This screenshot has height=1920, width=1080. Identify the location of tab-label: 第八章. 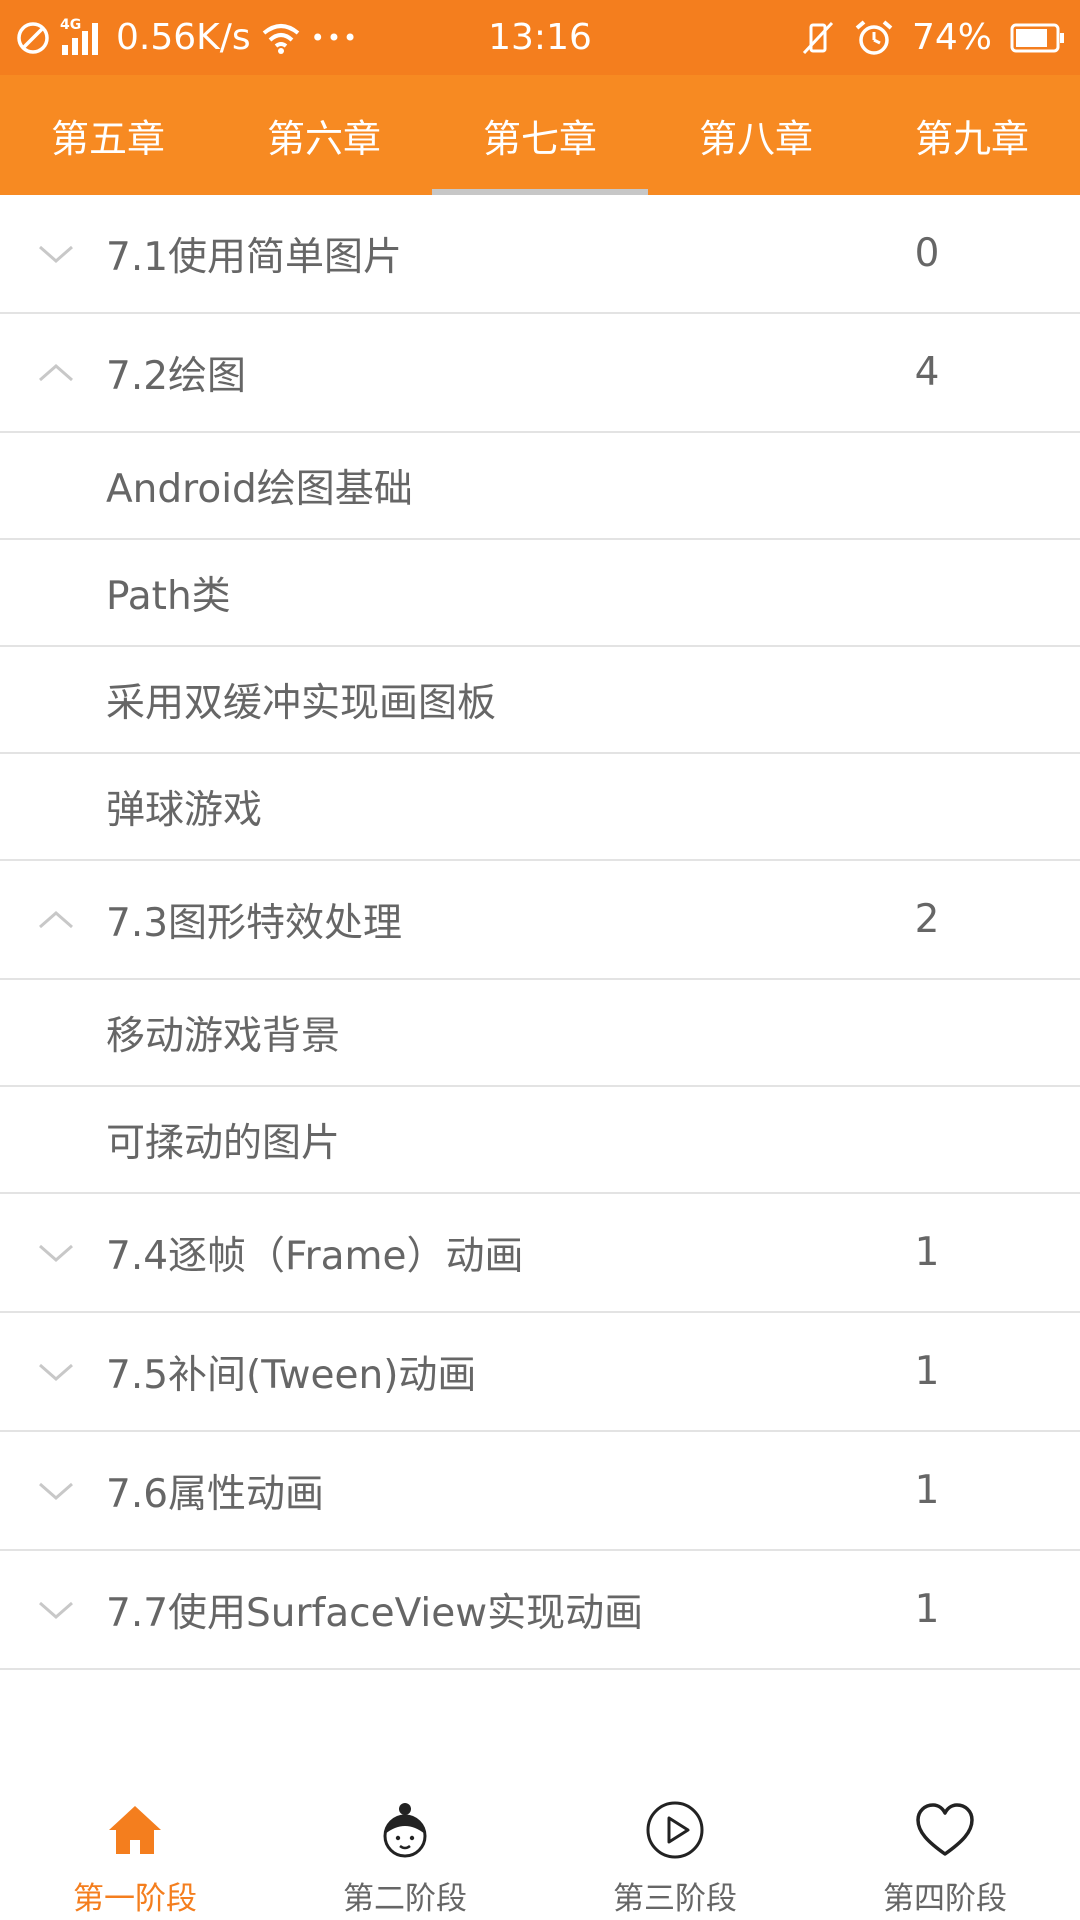
(755, 138).